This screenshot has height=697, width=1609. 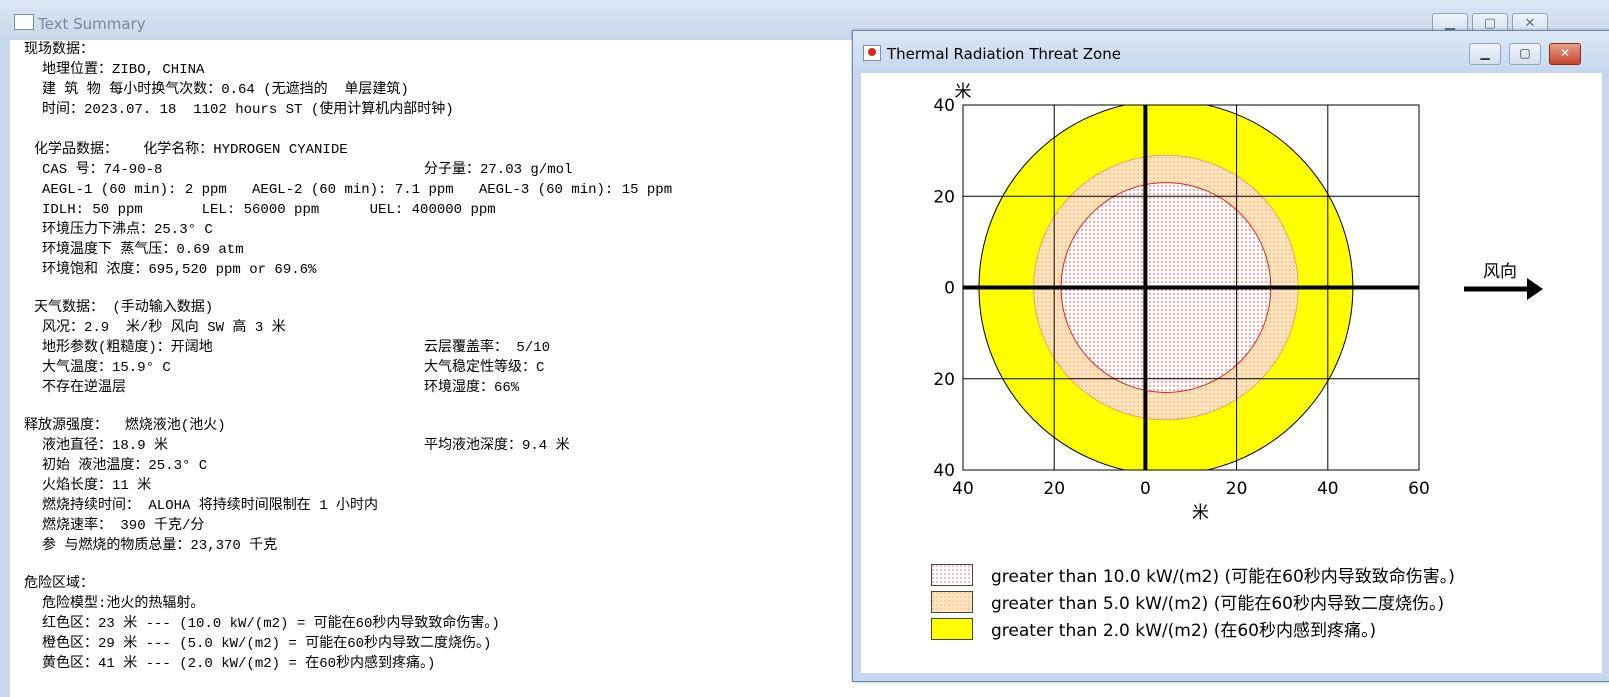 What do you see at coordinates (1231, 52) in the screenshot?
I see `threat-zone-title-bar: Thermal Radiation Threat Zone ▁ ▢ ✕` at bounding box center [1231, 52].